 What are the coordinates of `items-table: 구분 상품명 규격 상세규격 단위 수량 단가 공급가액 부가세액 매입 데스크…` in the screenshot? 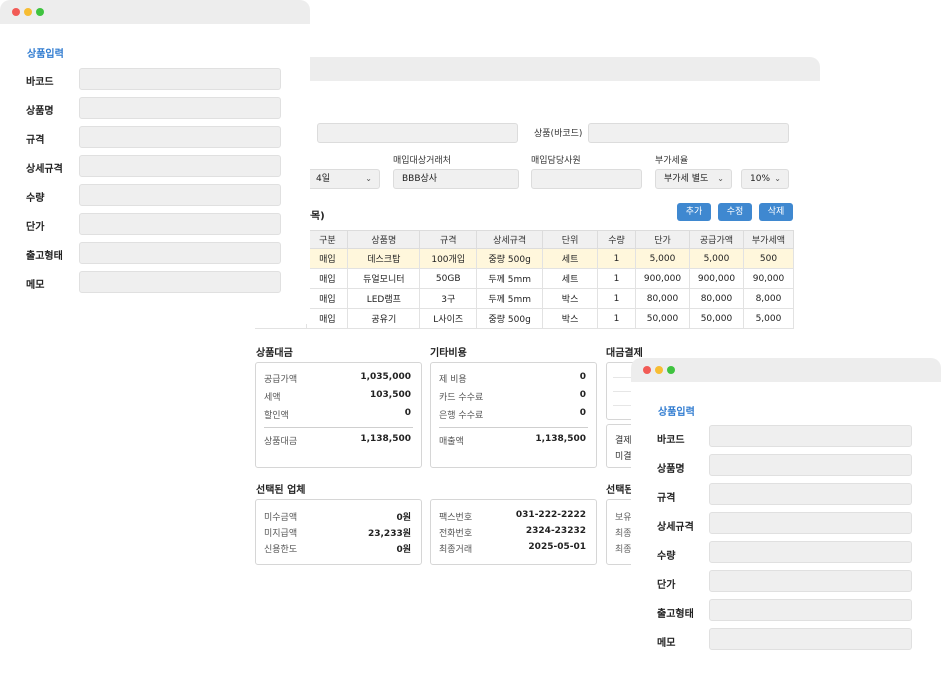 It's located at (525, 279).